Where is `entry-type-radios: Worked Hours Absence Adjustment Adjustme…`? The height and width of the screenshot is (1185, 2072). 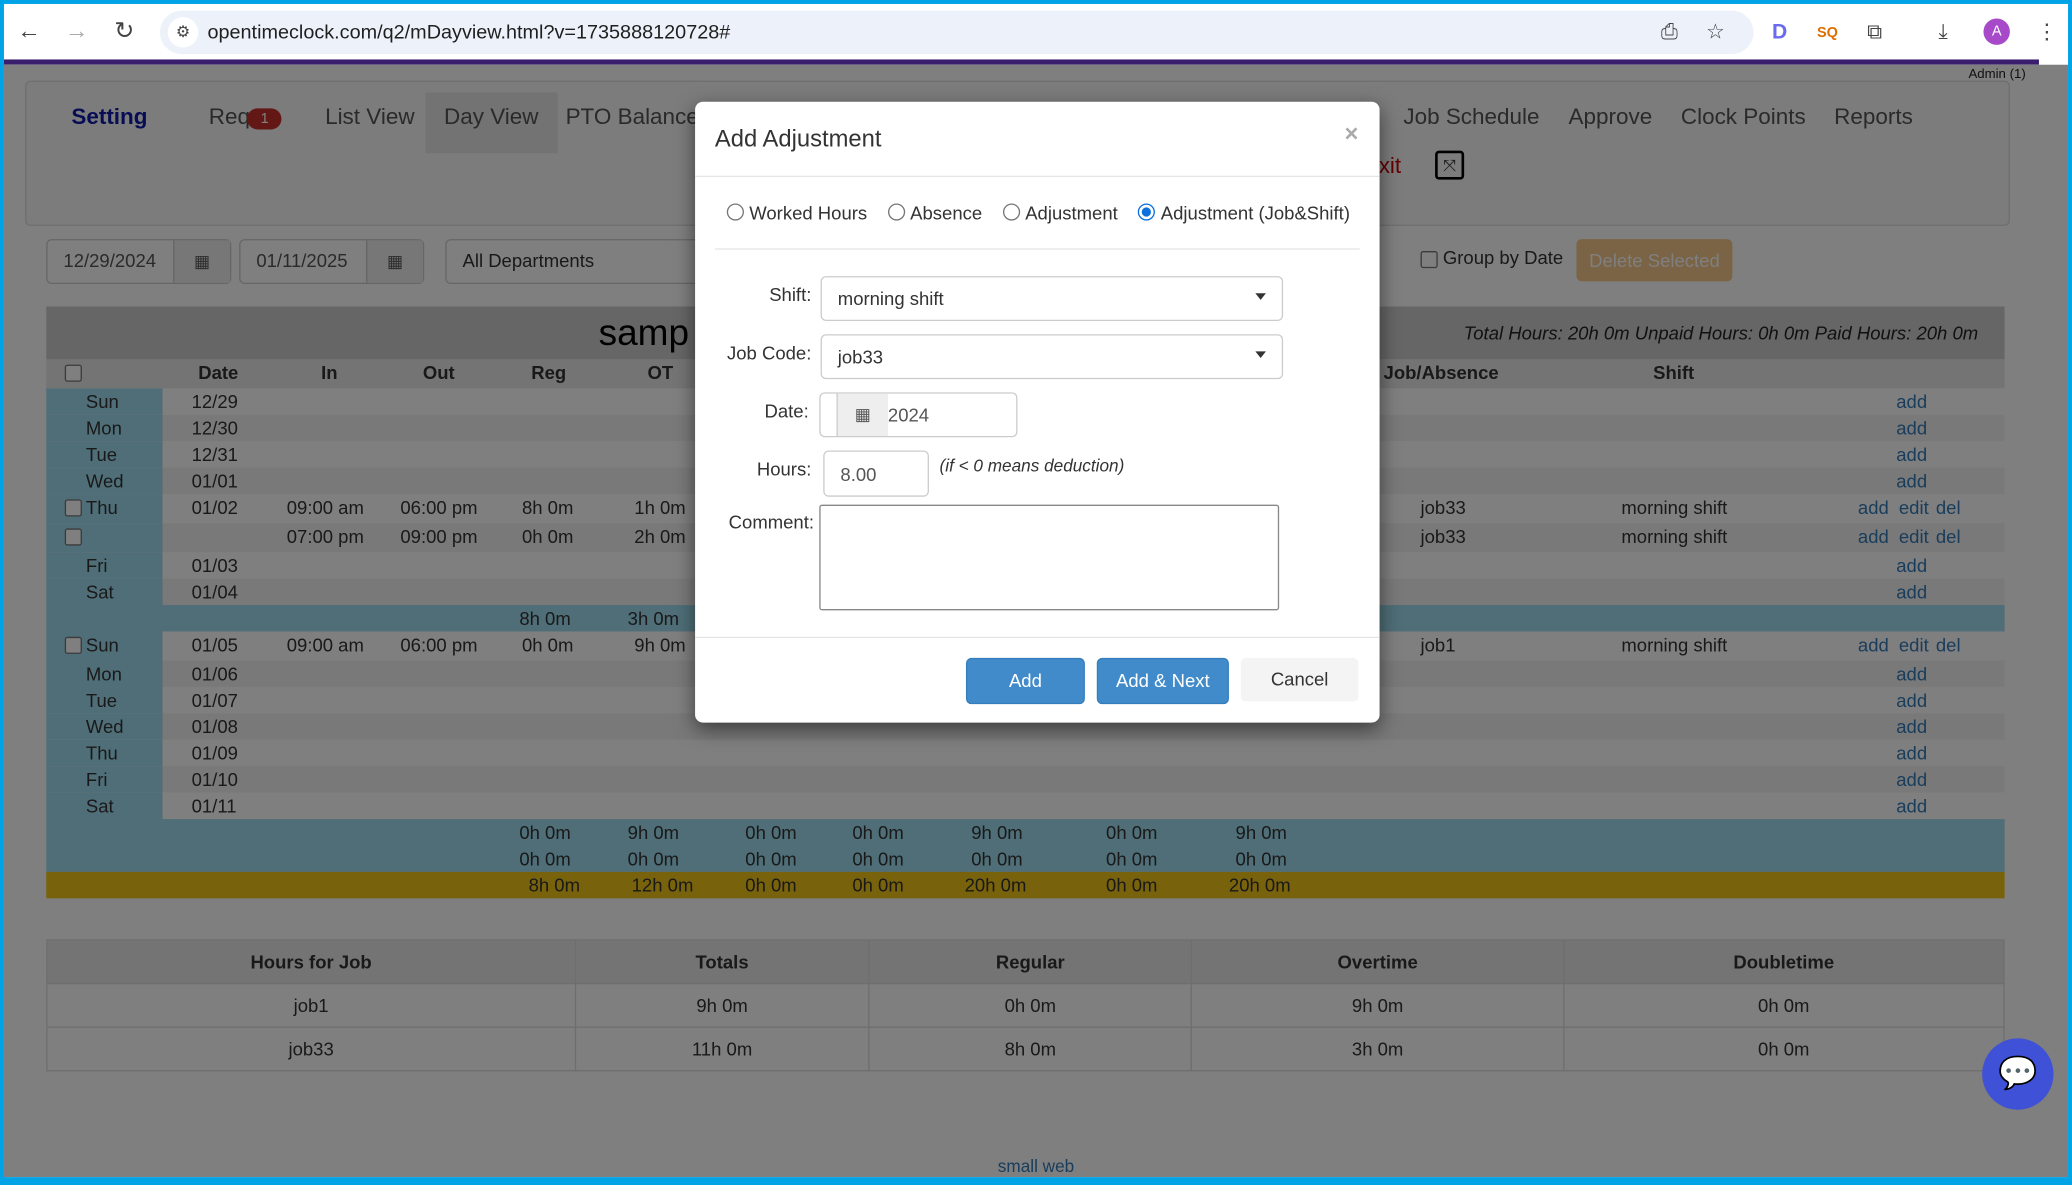 entry-type-radios: Worked Hours Absence Adjustment Adjustme… is located at coordinates (1038, 213).